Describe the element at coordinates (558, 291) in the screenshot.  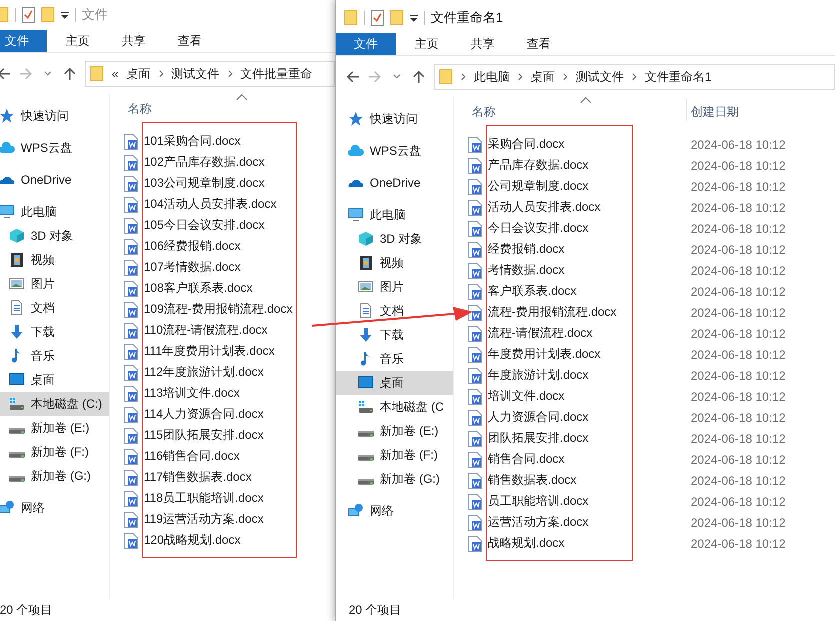
I see `file-name: 客户联系表.docx` at that location.